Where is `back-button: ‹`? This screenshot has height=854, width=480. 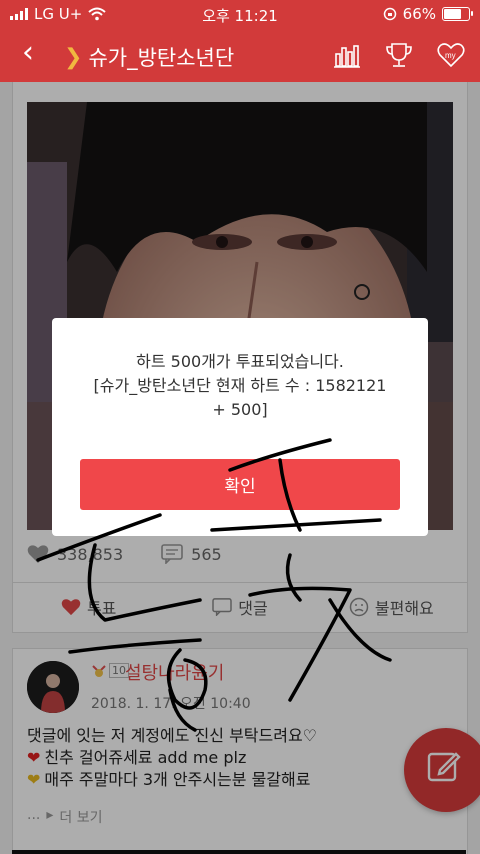 back-button: ‹ is located at coordinates (28, 53).